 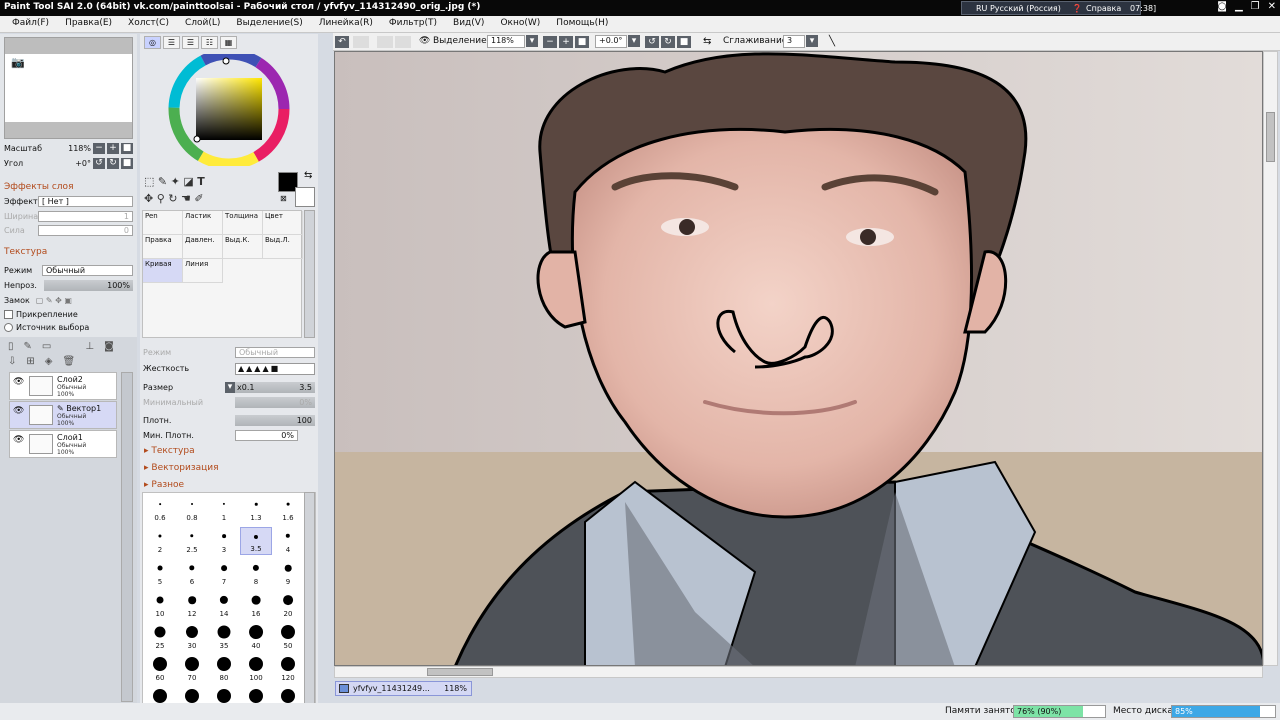 What do you see at coordinates (403, 42) in the screenshot?
I see `invert-selection-button` at bounding box center [403, 42].